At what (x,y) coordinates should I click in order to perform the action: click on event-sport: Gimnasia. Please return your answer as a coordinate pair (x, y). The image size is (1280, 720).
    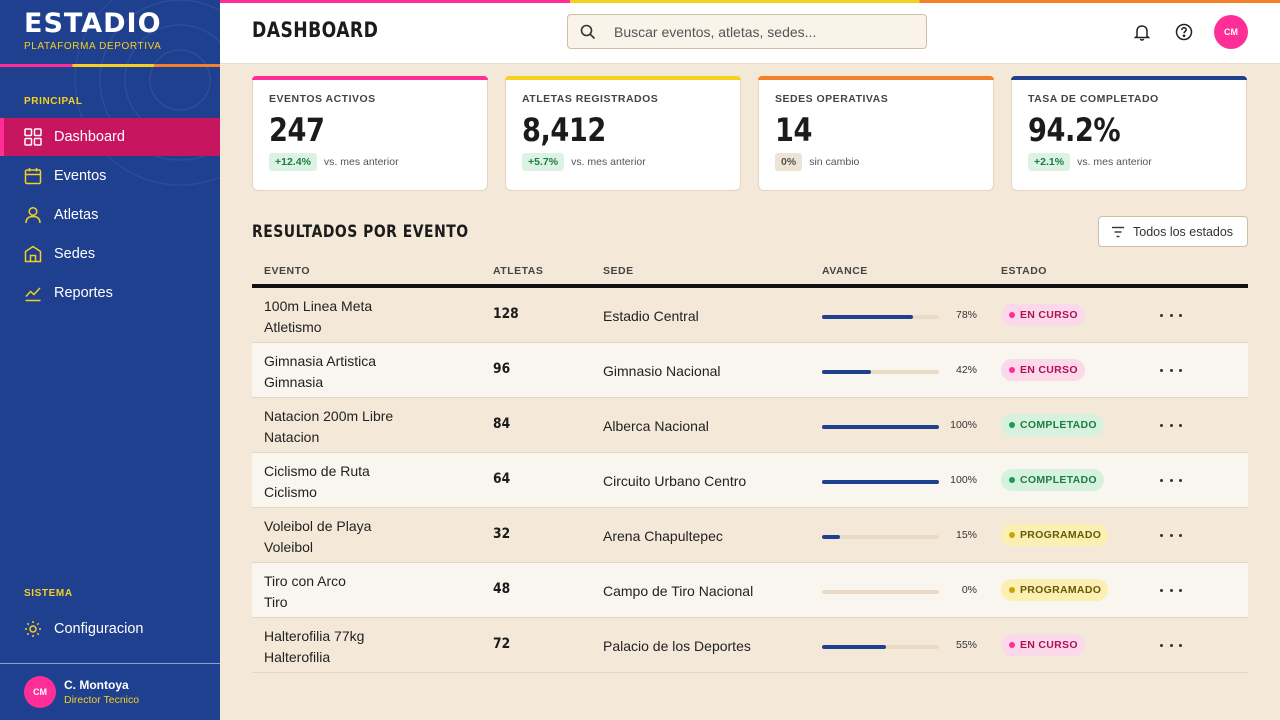
    Looking at the image, I should click on (294, 382).